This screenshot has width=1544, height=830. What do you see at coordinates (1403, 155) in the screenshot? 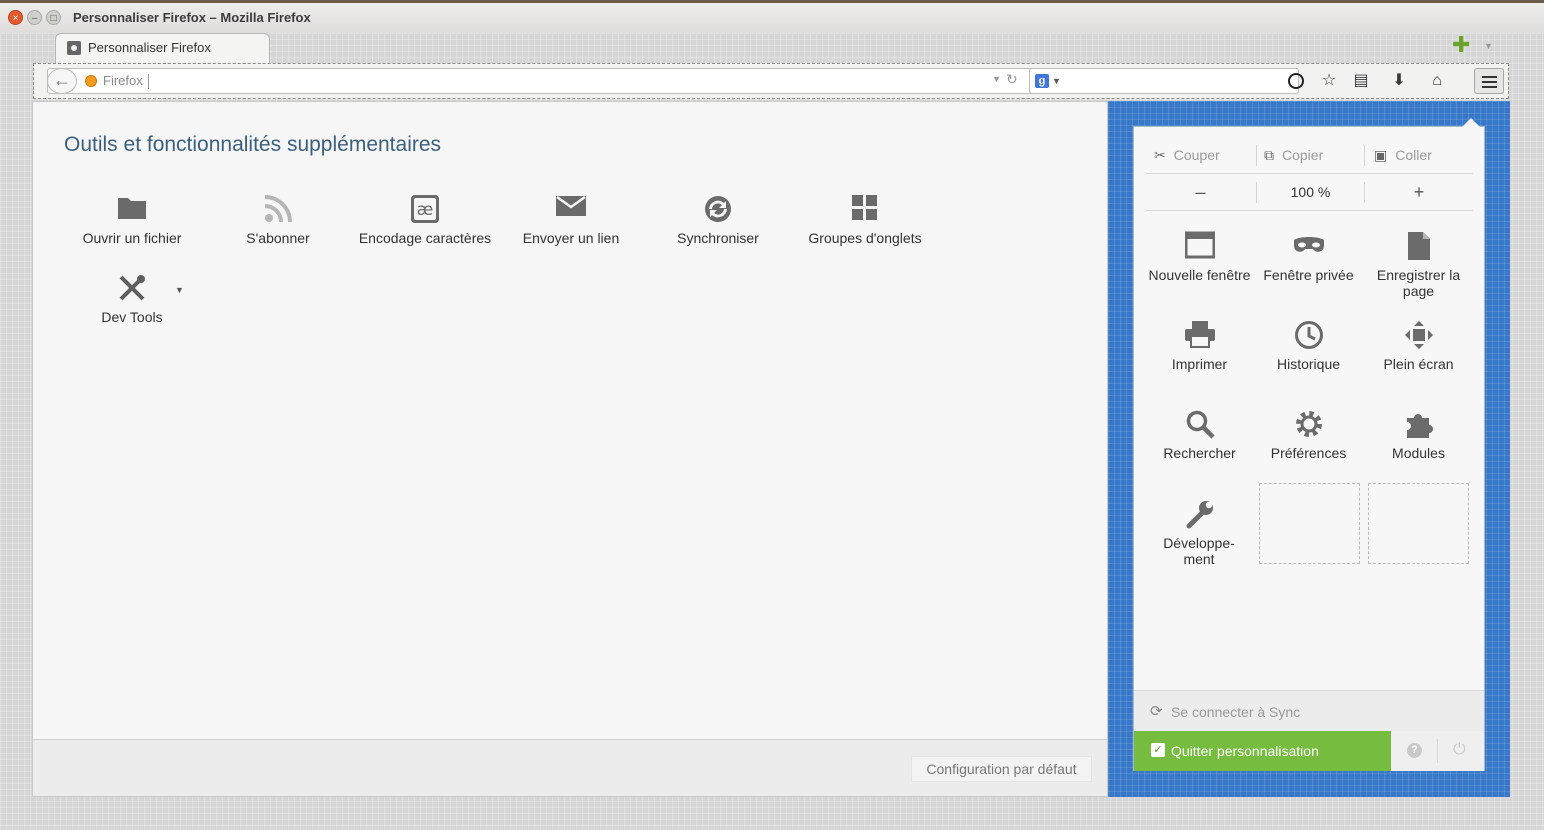
I see `paste-button: ▣ Coller` at bounding box center [1403, 155].